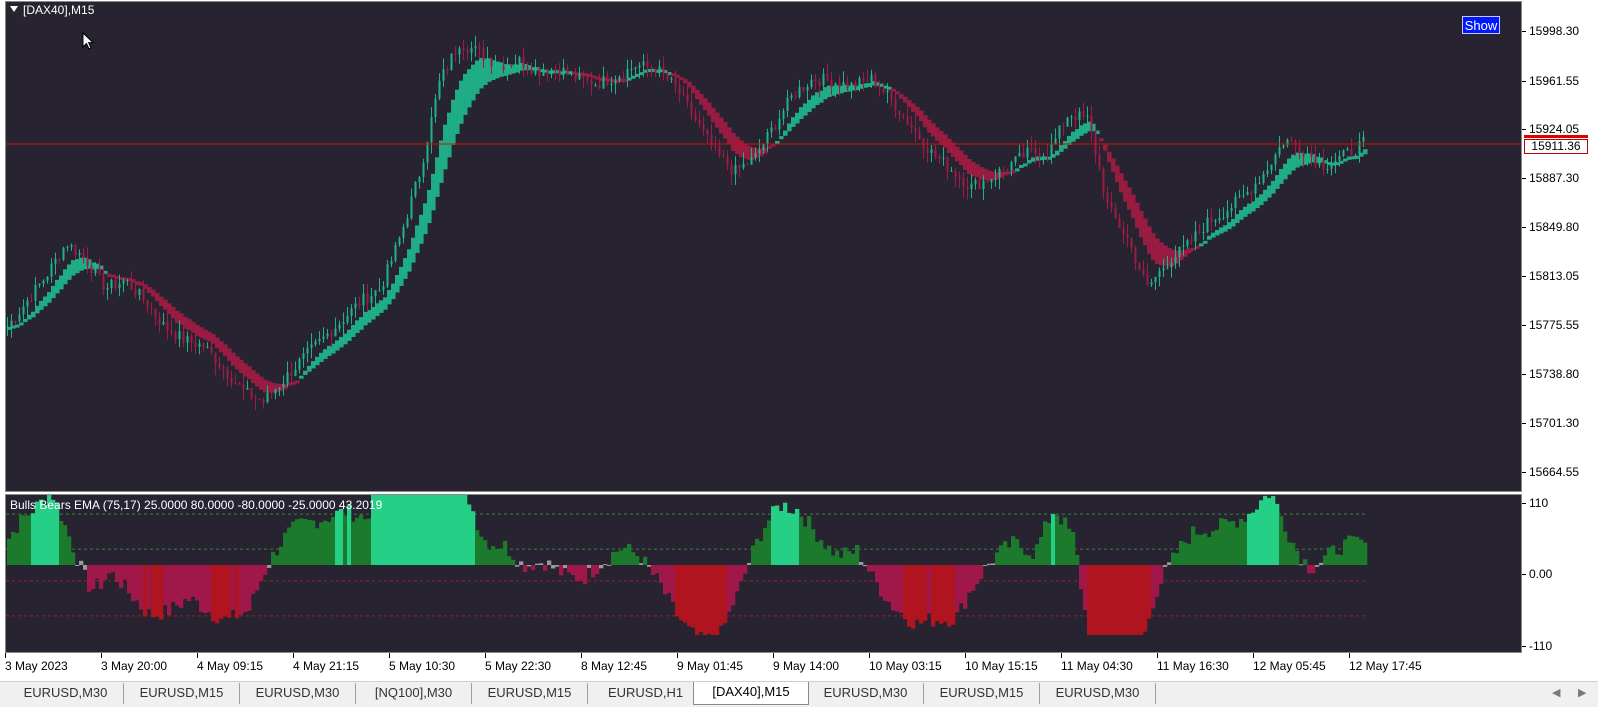  Describe the element at coordinates (414, 693) in the screenshot. I see `tab-nq100-m30: [NQ100],M30` at that location.